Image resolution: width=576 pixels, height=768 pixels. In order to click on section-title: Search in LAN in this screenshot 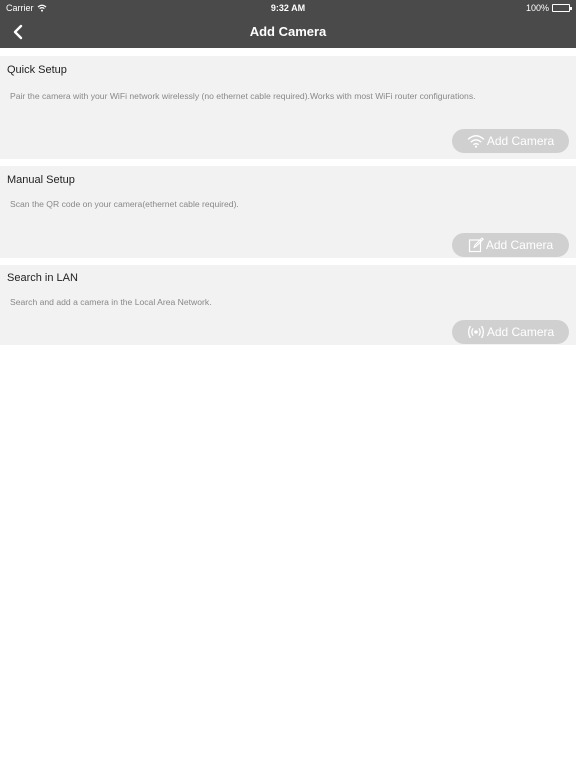, I will do `click(42, 278)`.